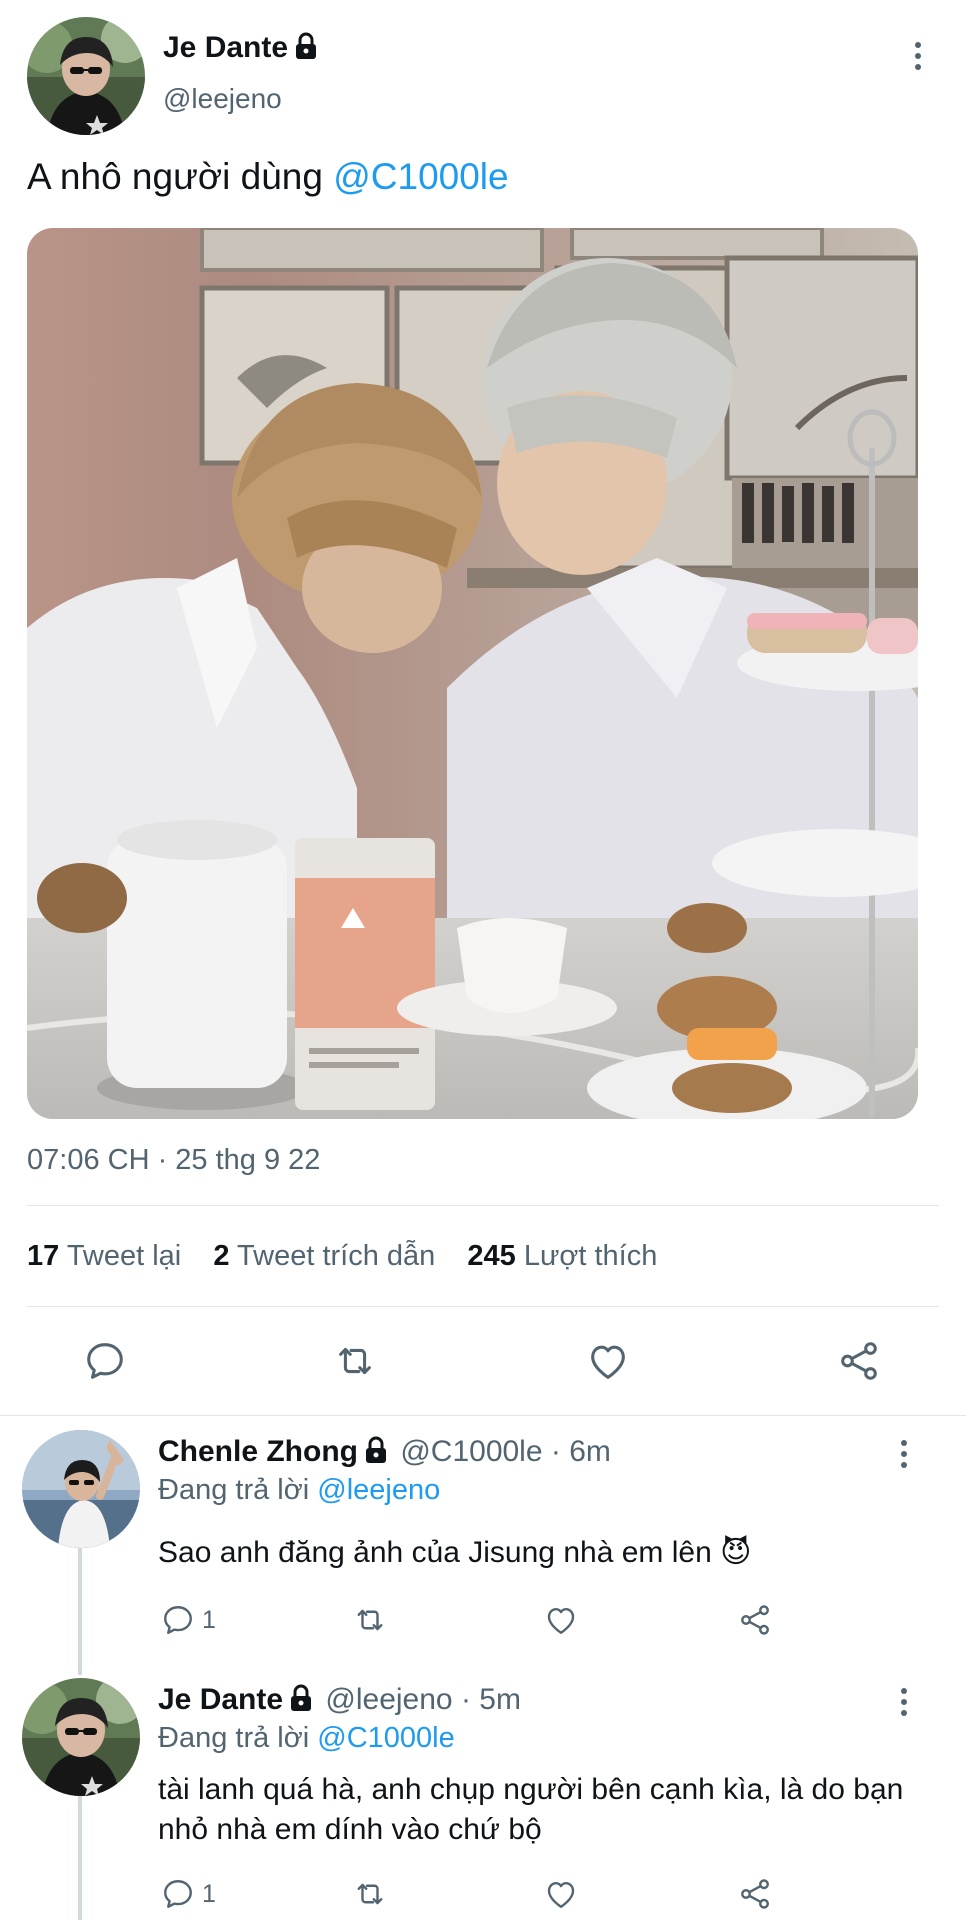 The height and width of the screenshot is (1920, 966). I want to click on tweet-text: A nhô người dùng @C1000le, so click(268, 176).